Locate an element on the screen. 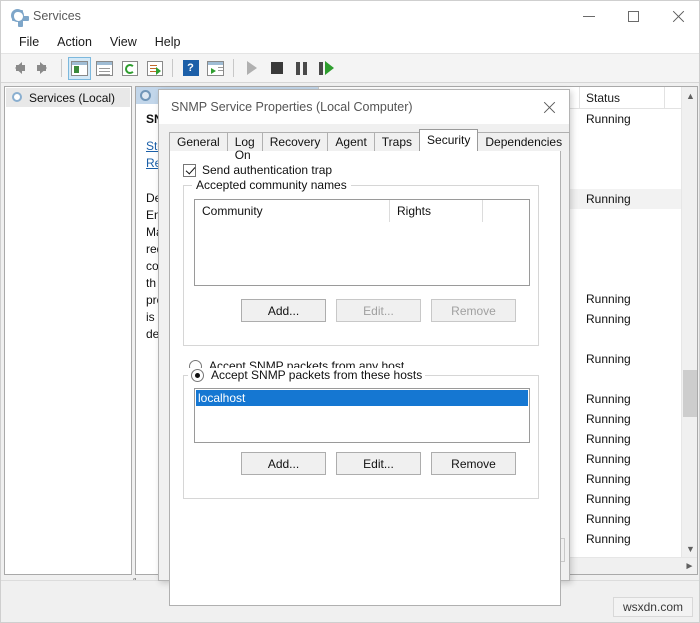 This screenshot has height=623, width=700. dialog-titlebar: SNMP Service Properties (Local Computer) is located at coordinates (364, 107).